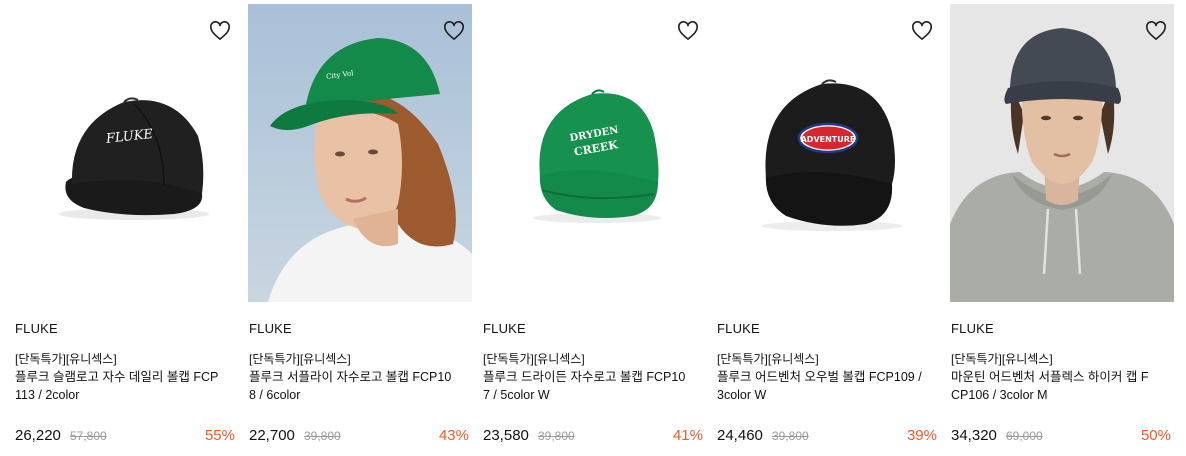 Image resolution: width=1186 pixels, height=456 pixels. Describe the element at coordinates (742, 395) in the screenshot. I see `product-title-line2: 3color W` at that location.